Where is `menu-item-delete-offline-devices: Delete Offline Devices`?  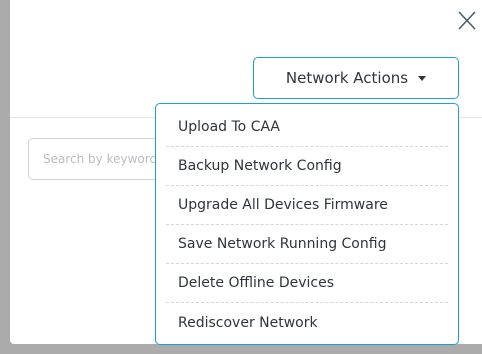 menu-item-delete-offline-devices: Delete Offline Devices is located at coordinates (307, 283).